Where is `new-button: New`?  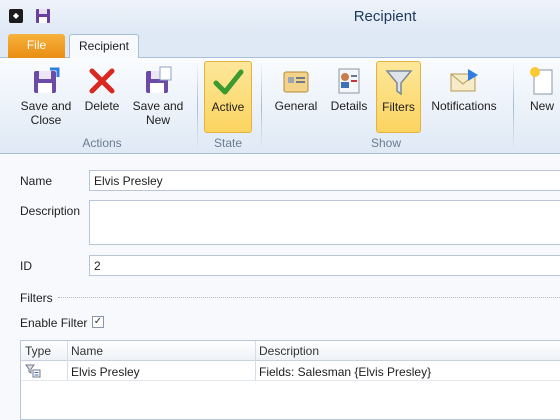
new-button: New is located at coordinates (542, 97).